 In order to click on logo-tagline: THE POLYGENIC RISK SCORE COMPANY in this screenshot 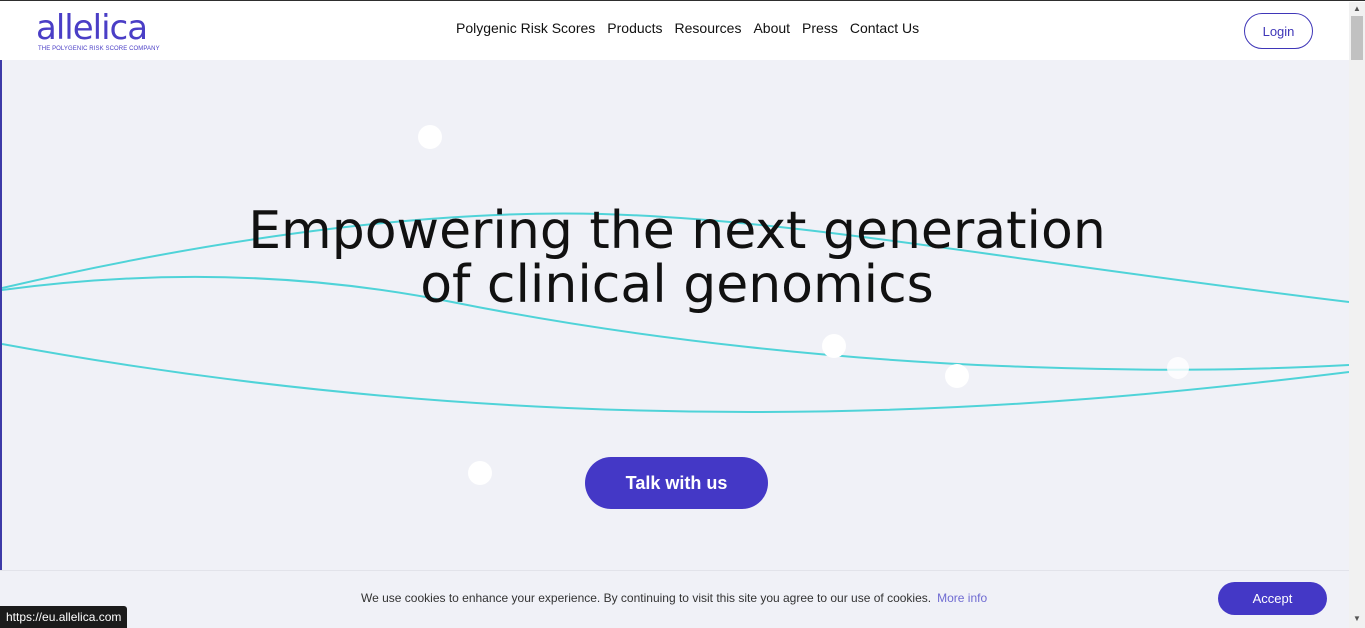, I will do `click(99, 49)`.